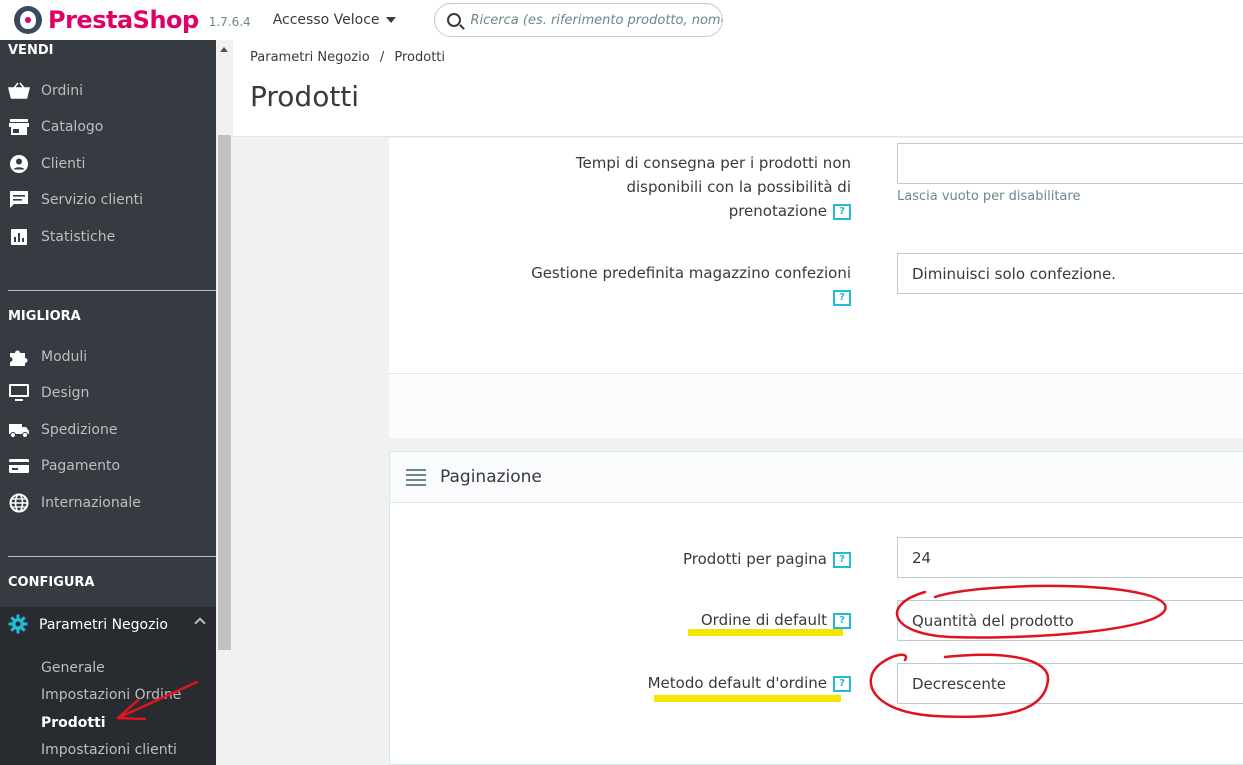  Describe the element at coordinates (31, 50) in the screenshot. I see `section-title-vendi: VENDI` at that location.